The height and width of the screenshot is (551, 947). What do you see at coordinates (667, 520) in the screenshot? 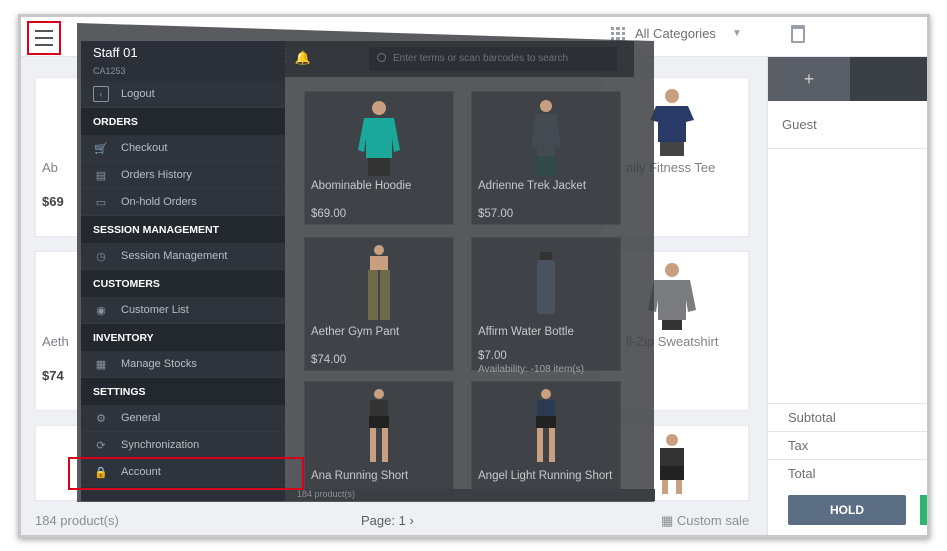
I see `calculator-icon: ▦` at bounding box center [667, 520].